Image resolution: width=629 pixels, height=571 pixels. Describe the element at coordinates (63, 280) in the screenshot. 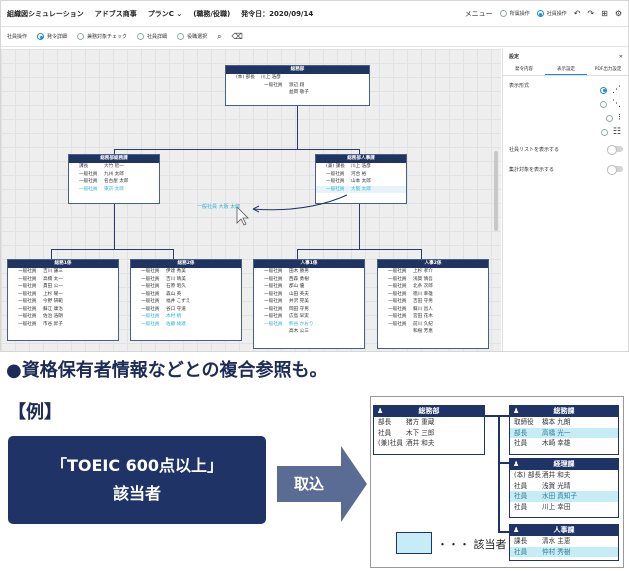

I see `org-row: 一般社員 高橋 太一` at that location.